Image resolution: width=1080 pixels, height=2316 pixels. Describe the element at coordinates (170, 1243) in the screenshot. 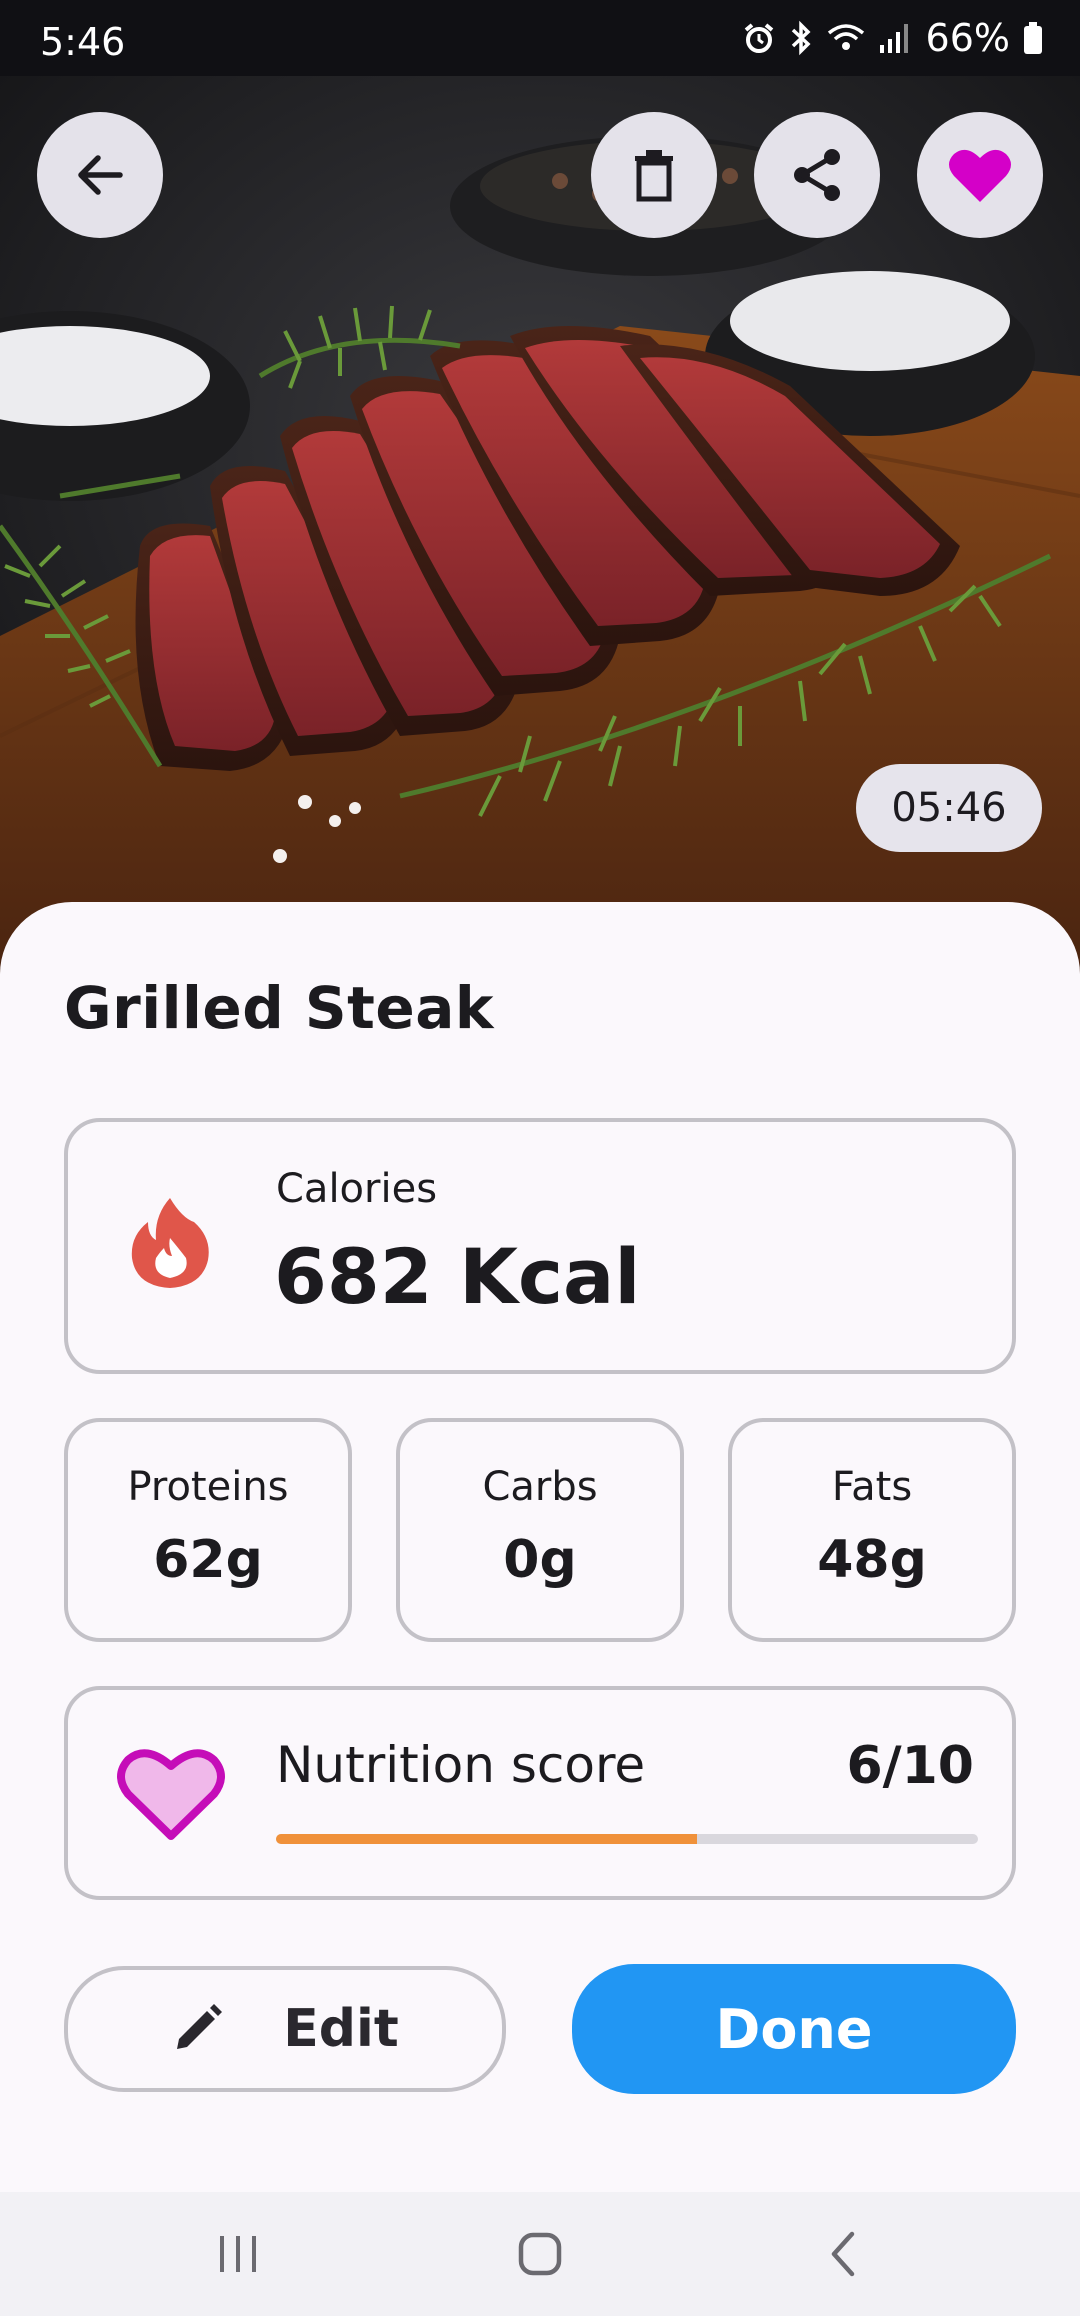

I see `flame-icon` at that location.